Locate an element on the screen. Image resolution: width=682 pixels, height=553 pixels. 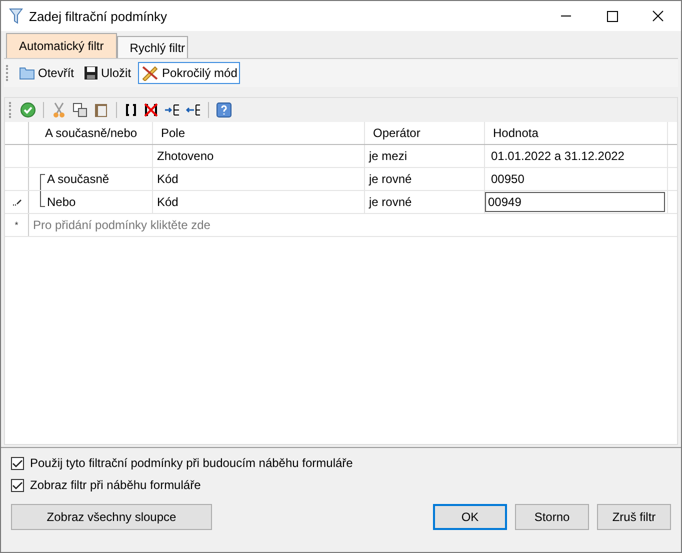
column-header: A současně/nebo is located at coordinates (95, 133).